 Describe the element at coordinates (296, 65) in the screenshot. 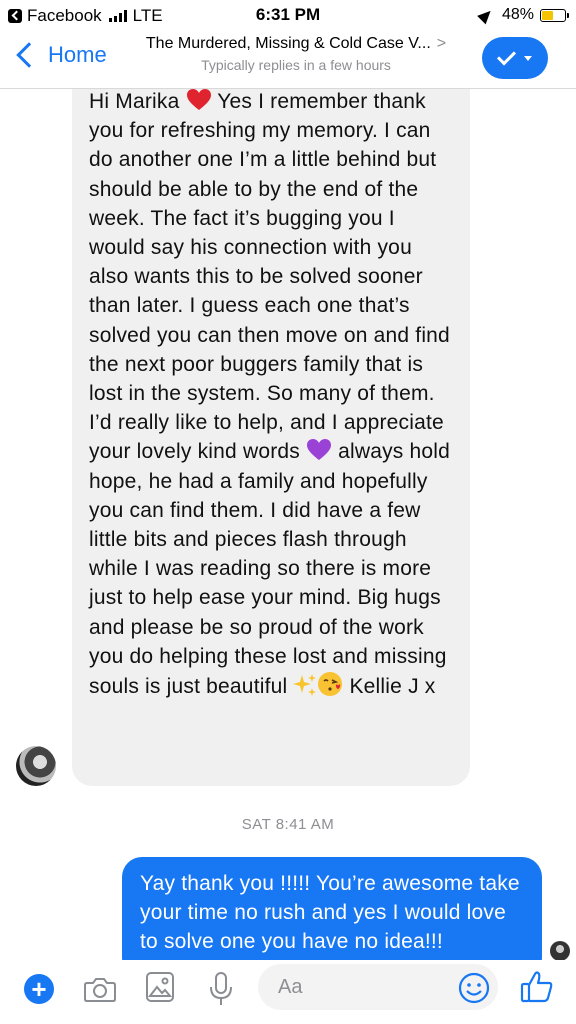

I see `response-time-subtitle: Typically replies in a few hours` at that location.